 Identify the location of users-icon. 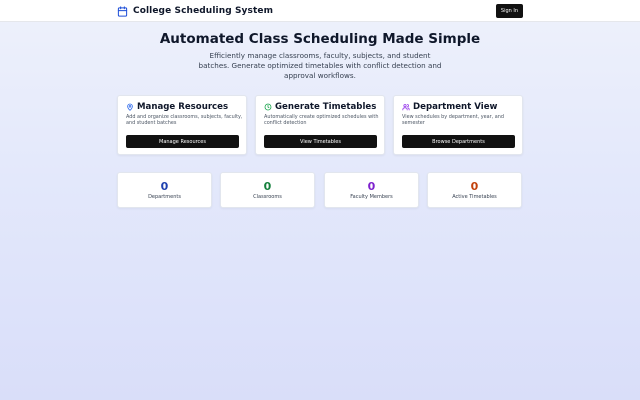
(407, 107).